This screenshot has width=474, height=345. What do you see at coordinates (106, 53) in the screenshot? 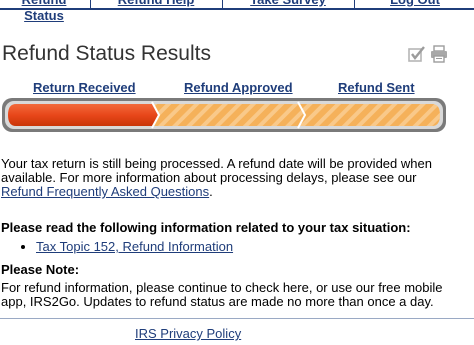
I see `page-title: Refund Status Results` at bounding box center [106, 53].